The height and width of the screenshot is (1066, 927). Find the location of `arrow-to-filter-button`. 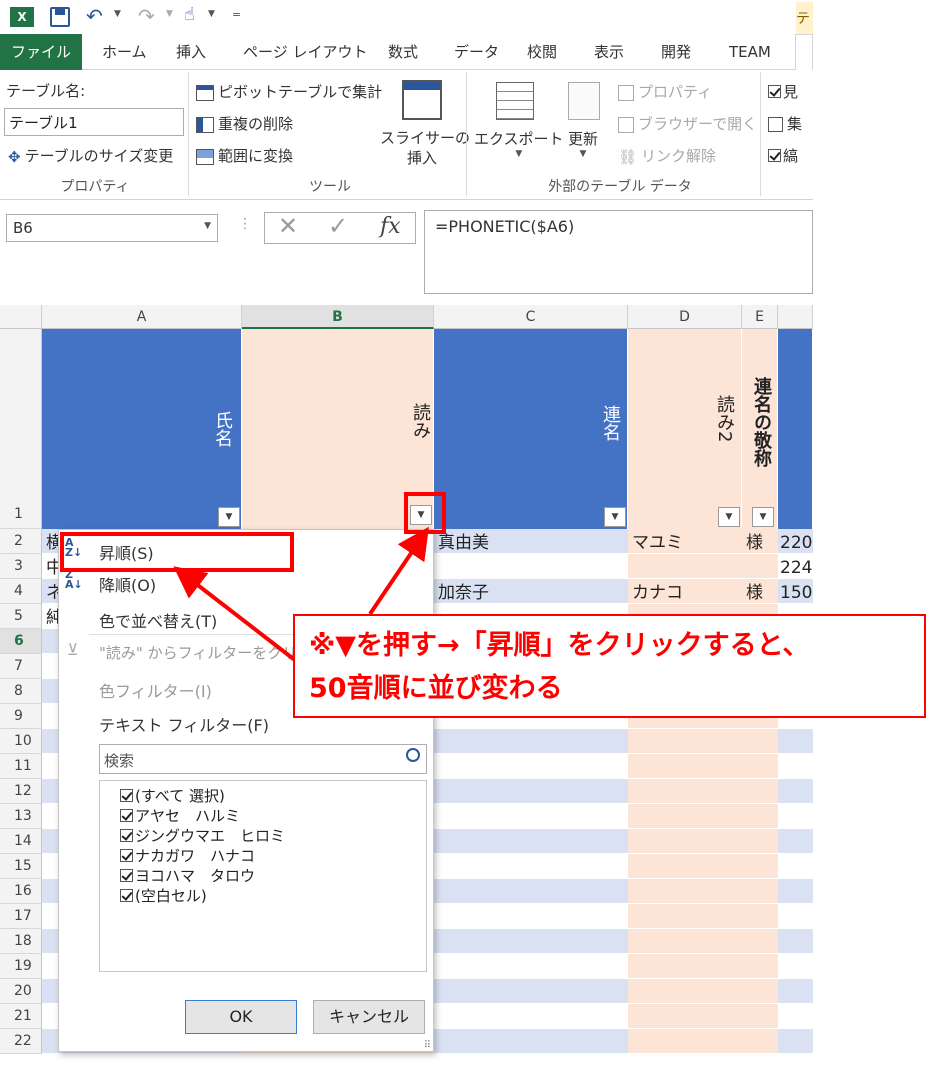

arrow-to-filter-button is located at coordinates (398, 571).